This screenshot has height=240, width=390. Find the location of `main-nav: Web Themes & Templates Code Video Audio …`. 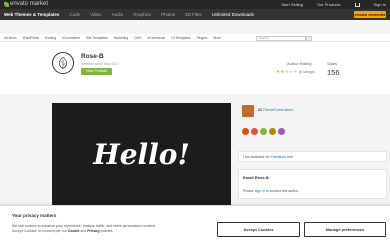

main-nav: Web Themes & Templates Code Video Audio … is located at coordinates (195, 14).